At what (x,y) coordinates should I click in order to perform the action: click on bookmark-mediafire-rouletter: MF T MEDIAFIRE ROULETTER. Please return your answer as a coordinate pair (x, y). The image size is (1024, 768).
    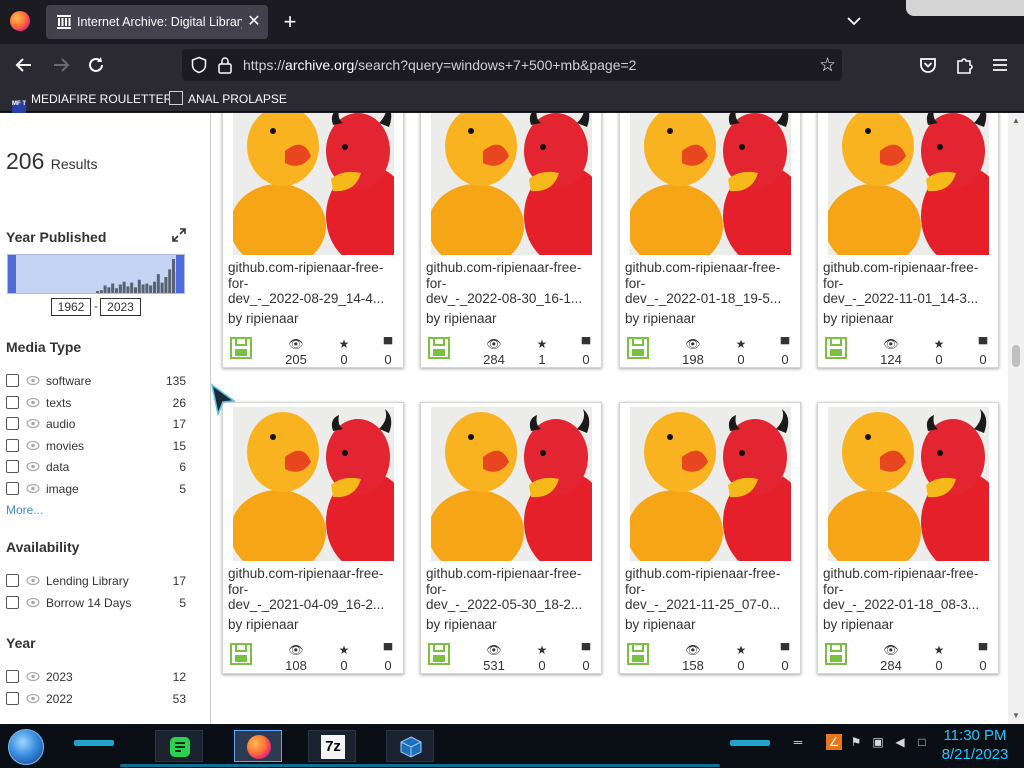
    Looking at the image, I should click on (92, 102).